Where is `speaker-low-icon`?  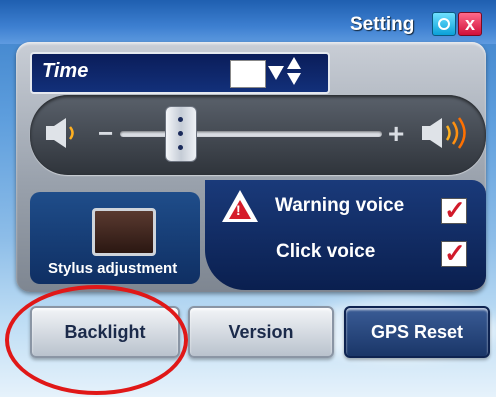 speaker-low-icon is located at coordinates (60, 133).